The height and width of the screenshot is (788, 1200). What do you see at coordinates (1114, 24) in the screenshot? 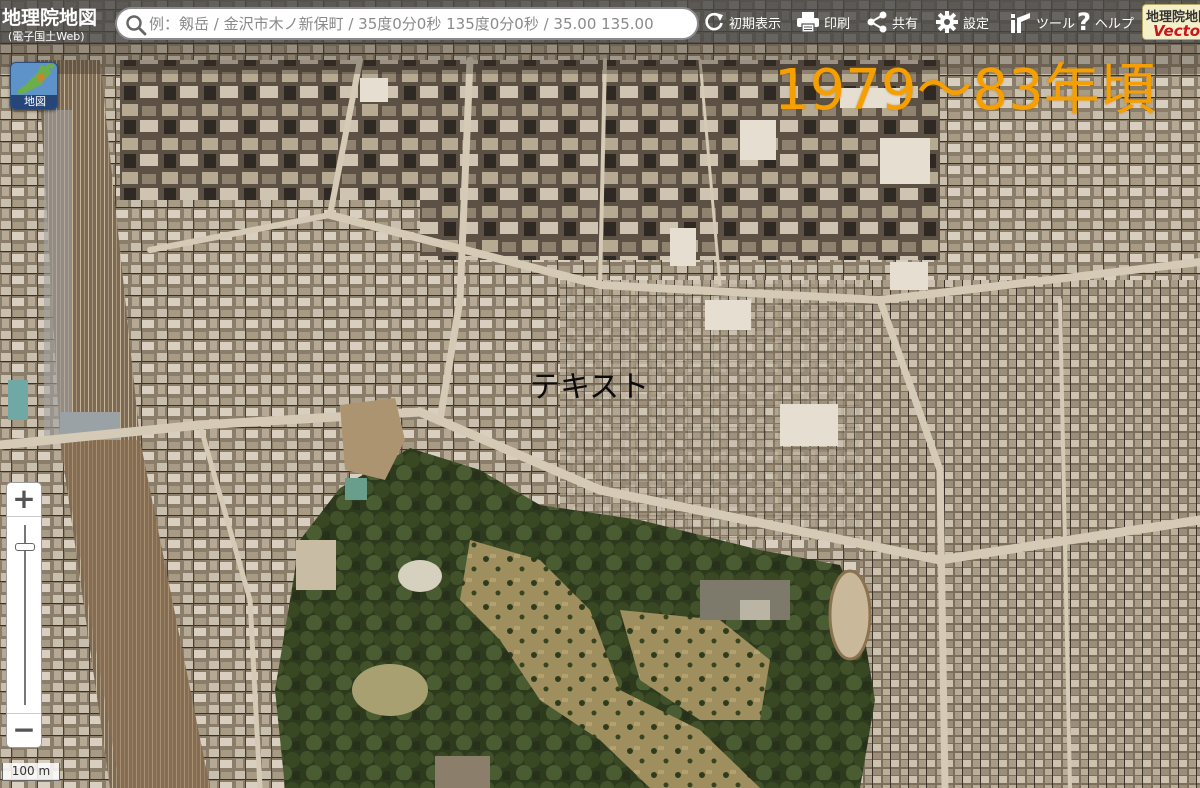
I see `help-label: ヘルプ` at bounding box center [1114, 24].